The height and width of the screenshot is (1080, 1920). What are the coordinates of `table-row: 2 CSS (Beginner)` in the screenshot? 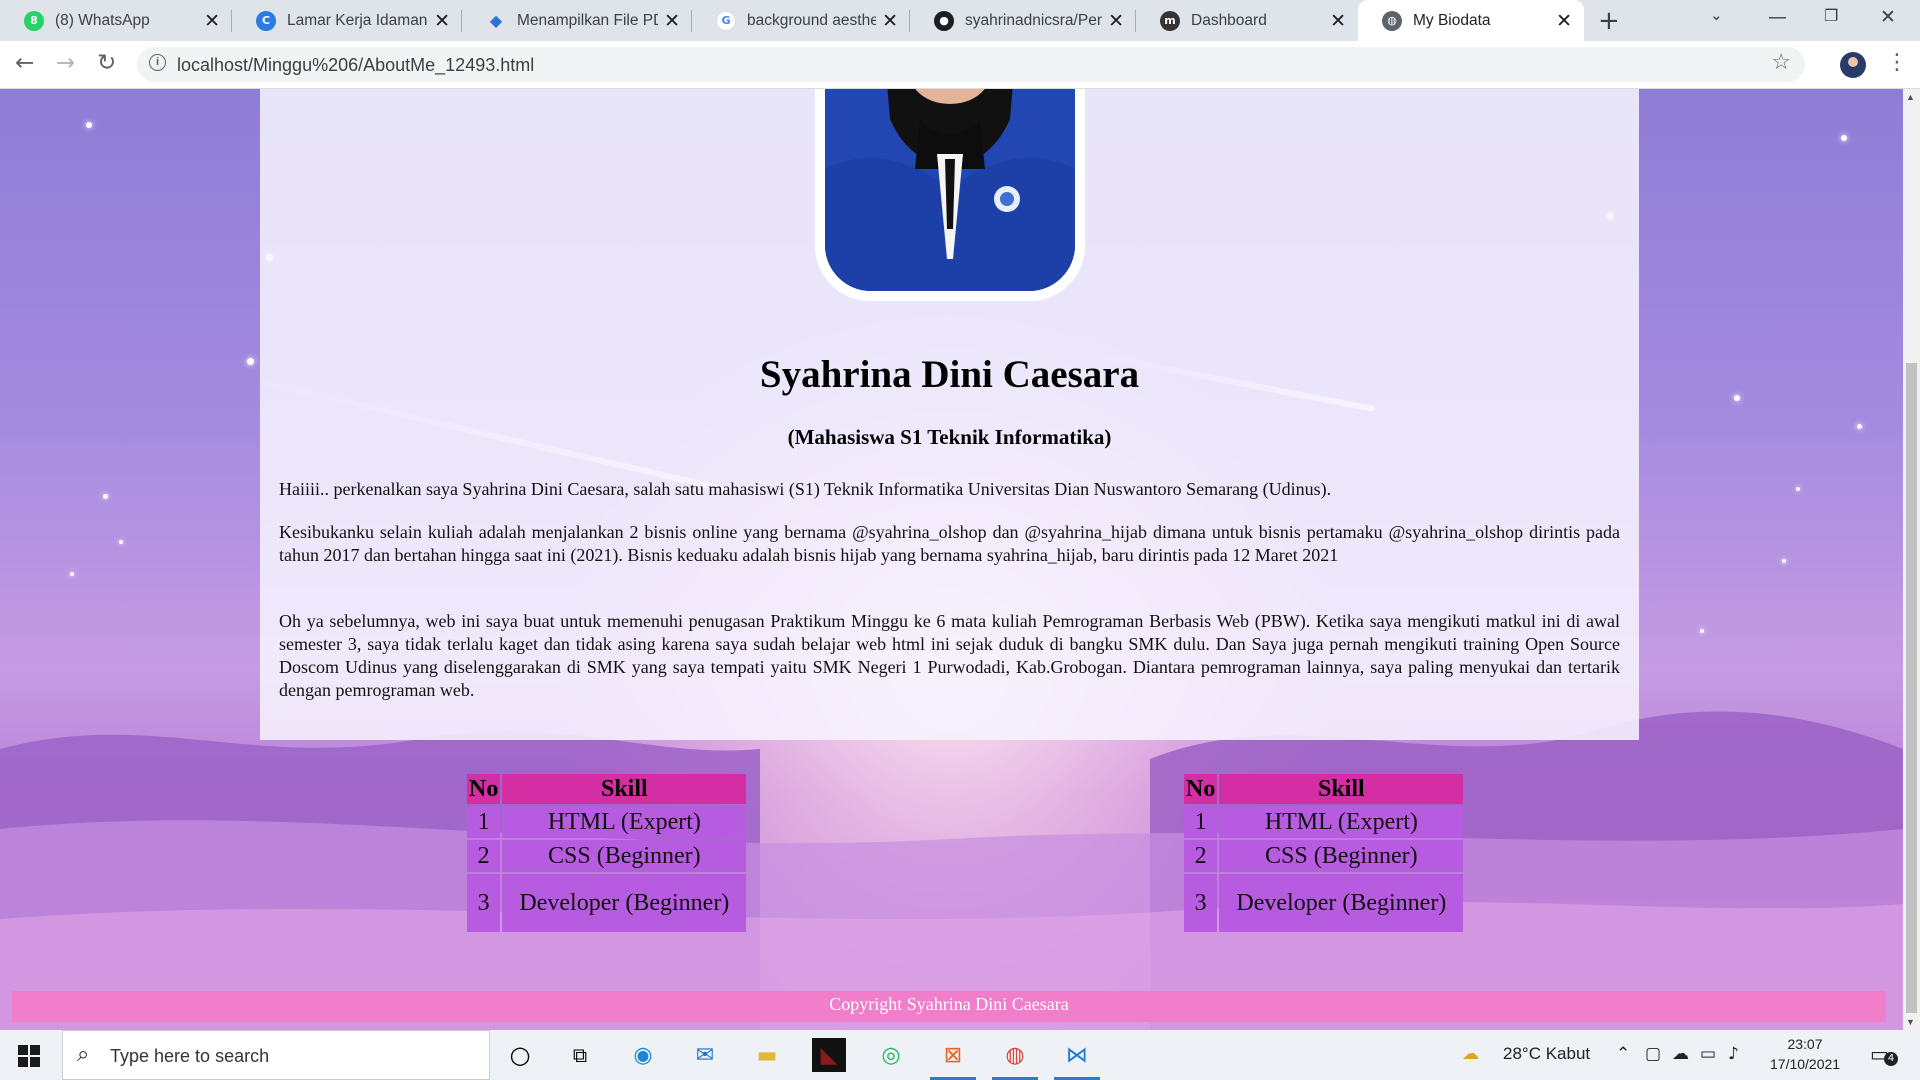 It's located at (607, 856).